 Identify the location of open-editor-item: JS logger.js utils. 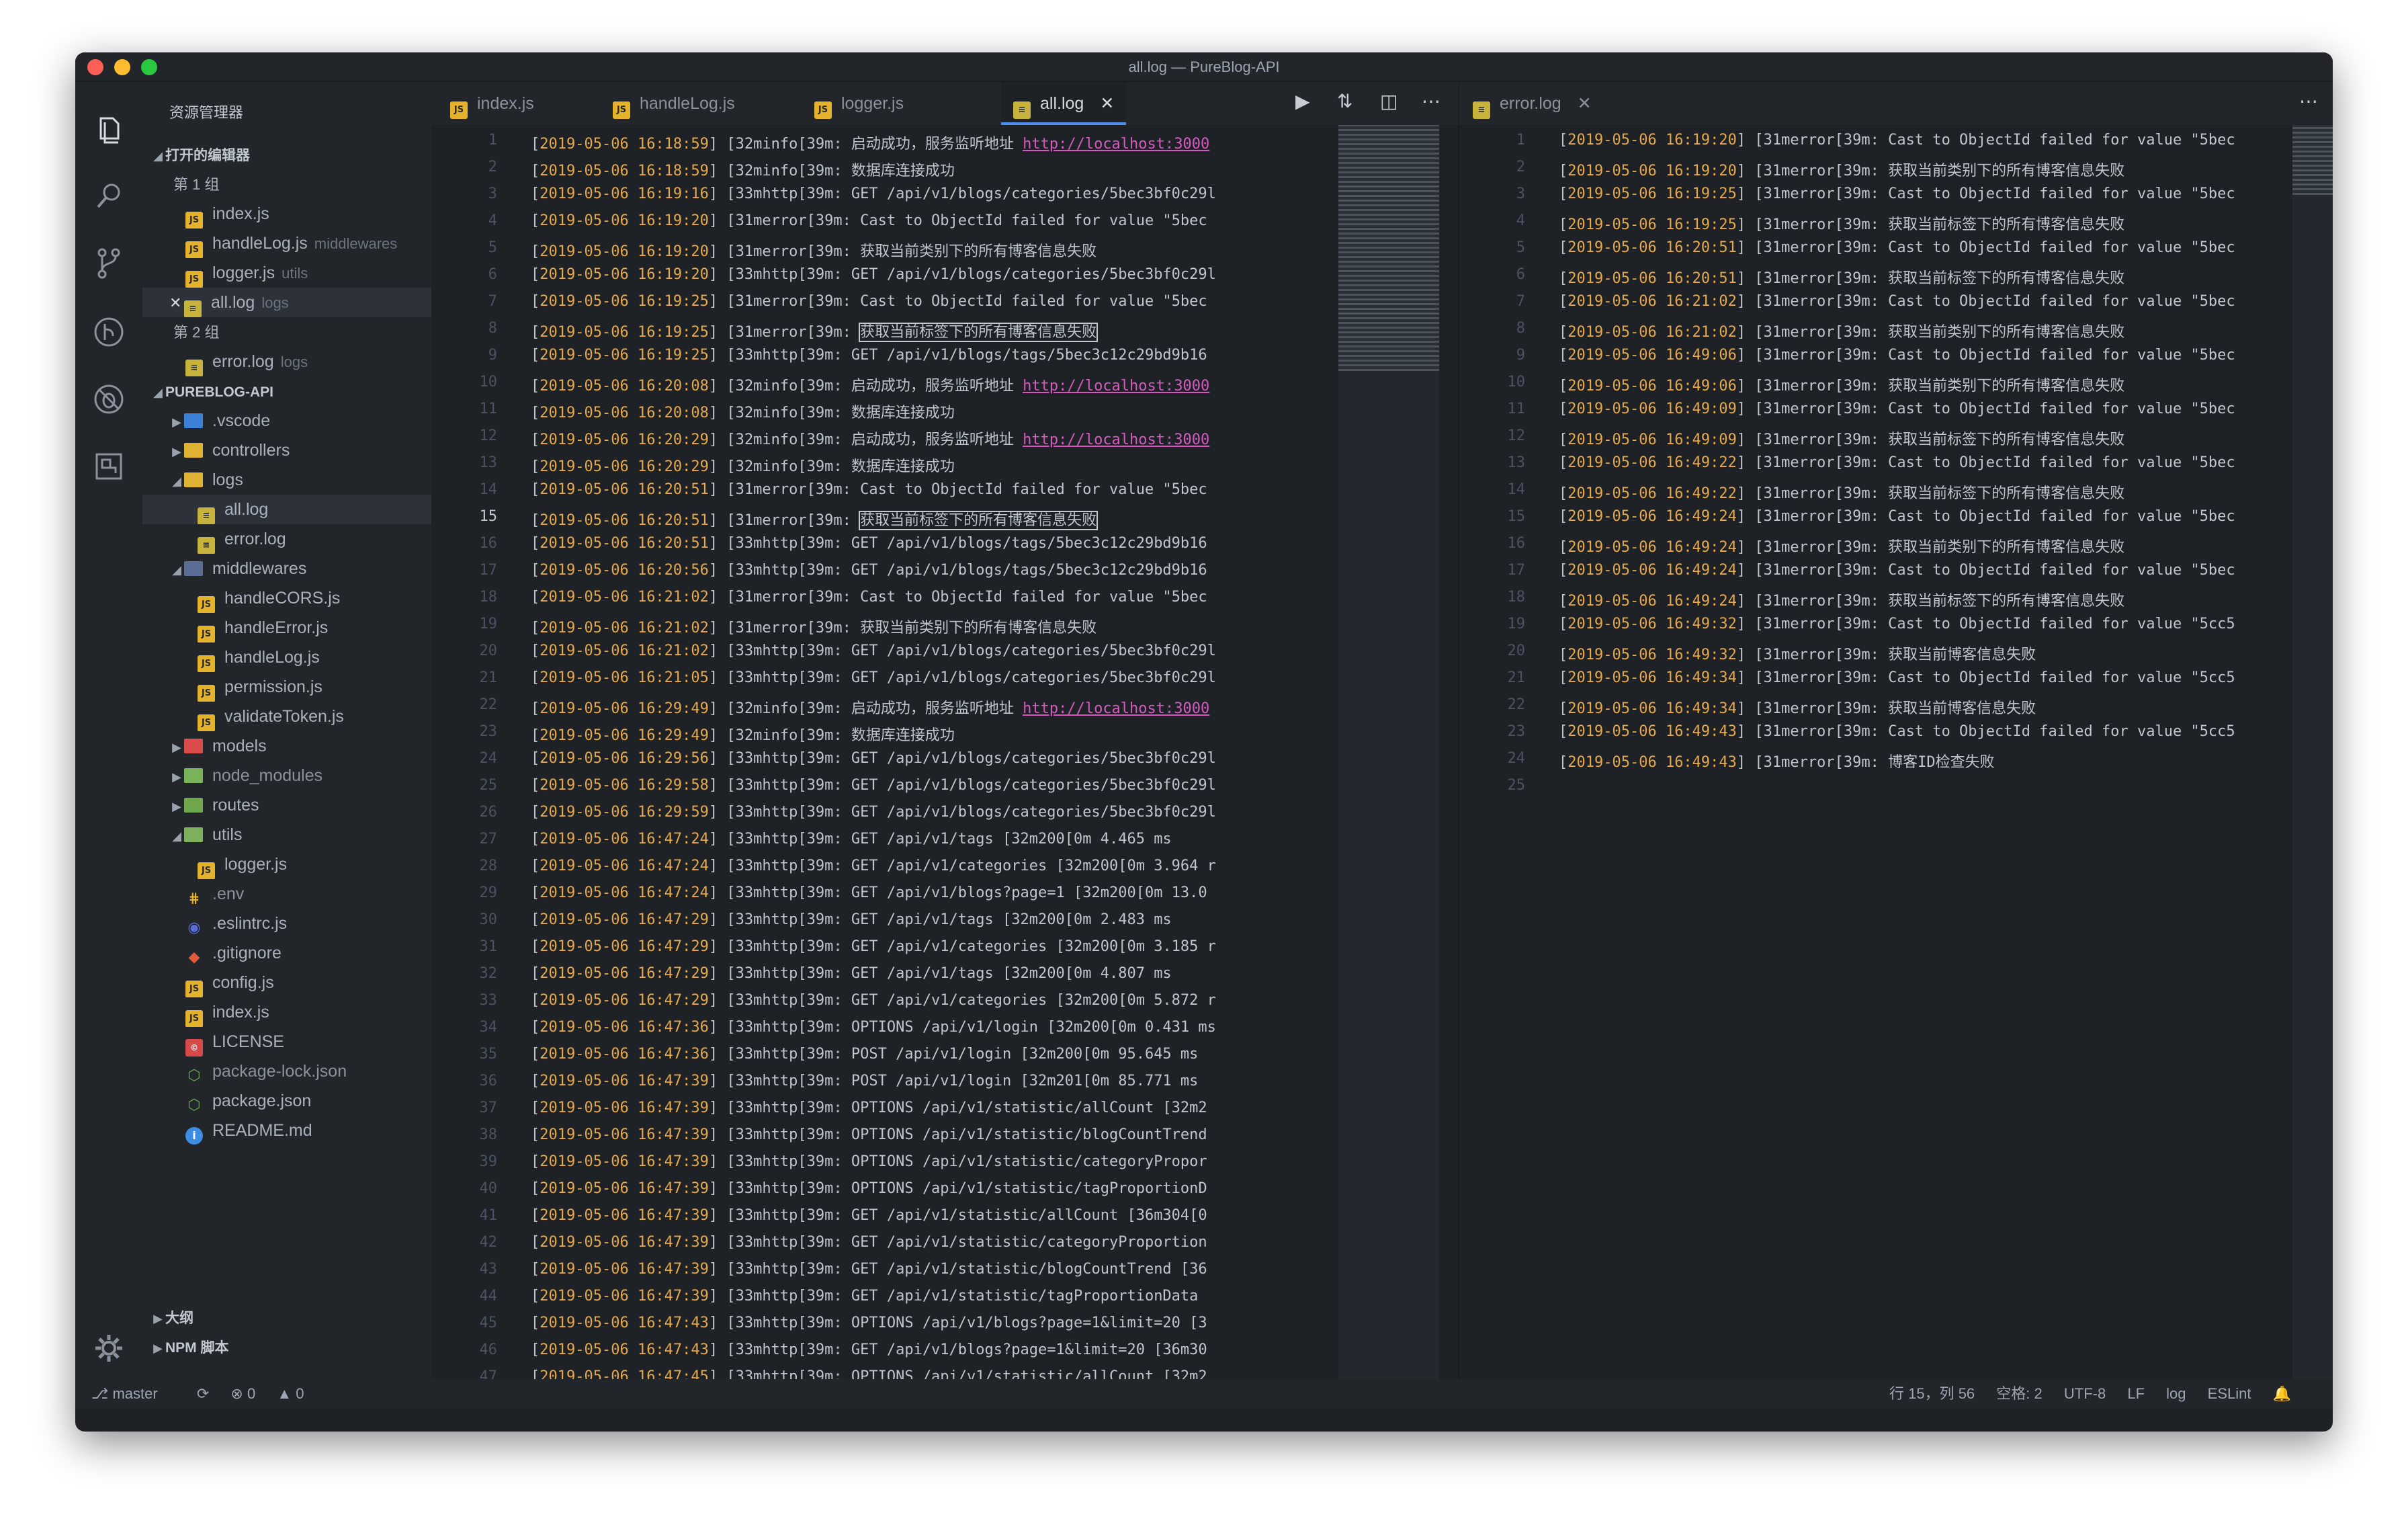
(286, 273).